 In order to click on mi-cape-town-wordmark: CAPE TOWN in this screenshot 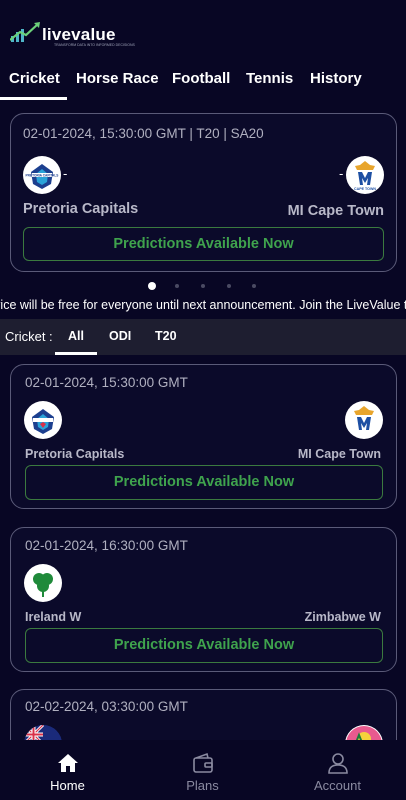, I will do `click(365, 189)`.